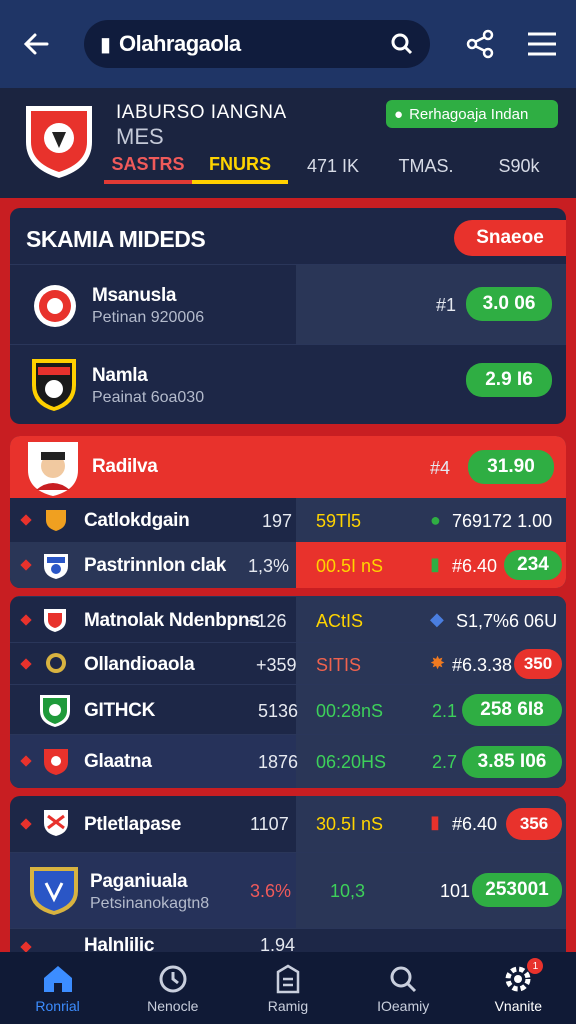 This screenshot has width=576, height=1024. I want to click on back-button, so click(36, 44).